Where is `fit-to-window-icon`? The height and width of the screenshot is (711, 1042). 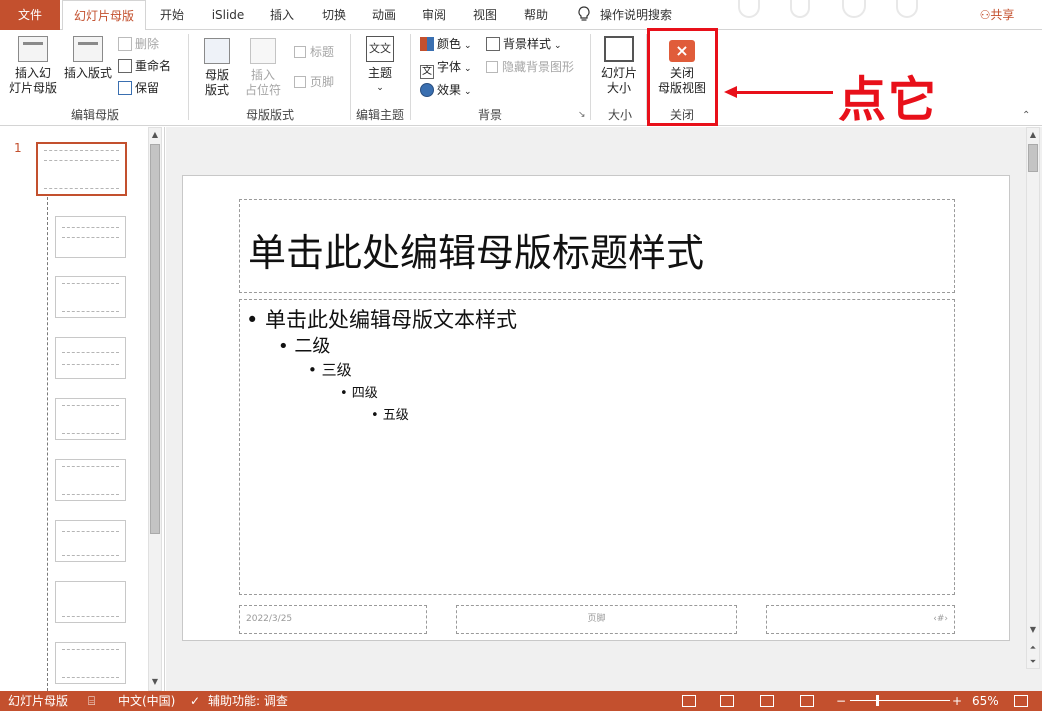 fit-to-window-icon is located at coordinates (1021, 701).